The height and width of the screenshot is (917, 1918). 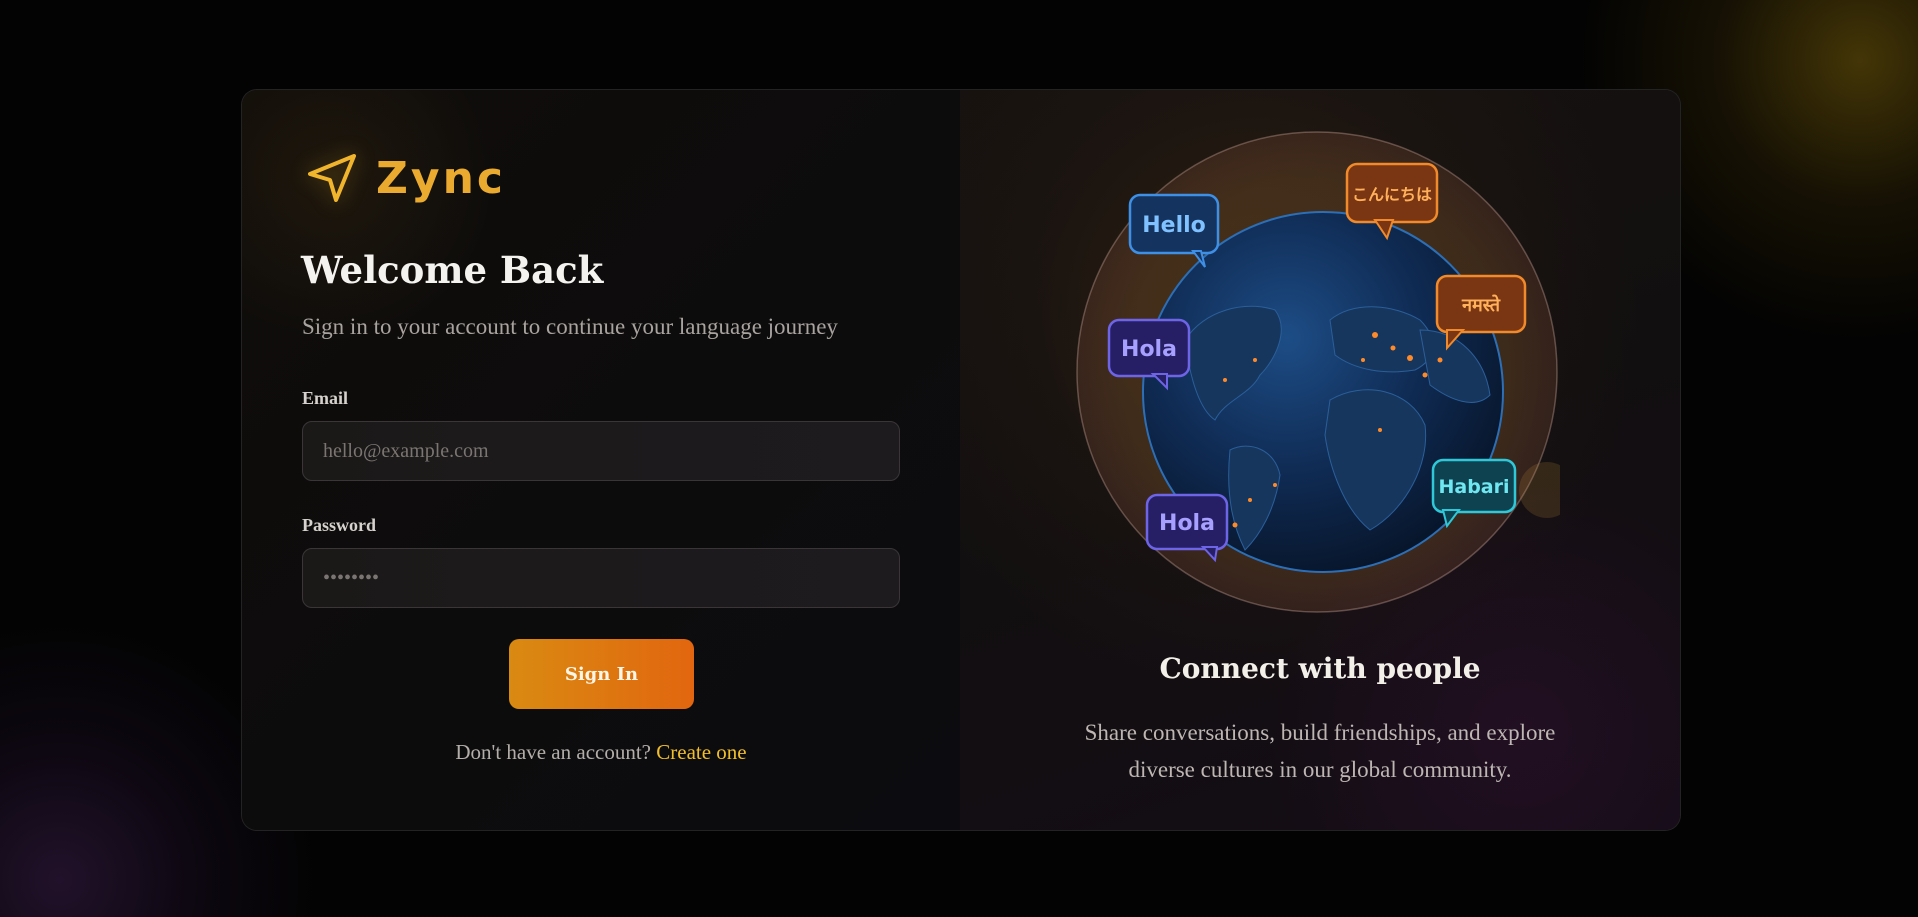 I want to click on navigation-arrow-icon, so click(x=332, y=178).